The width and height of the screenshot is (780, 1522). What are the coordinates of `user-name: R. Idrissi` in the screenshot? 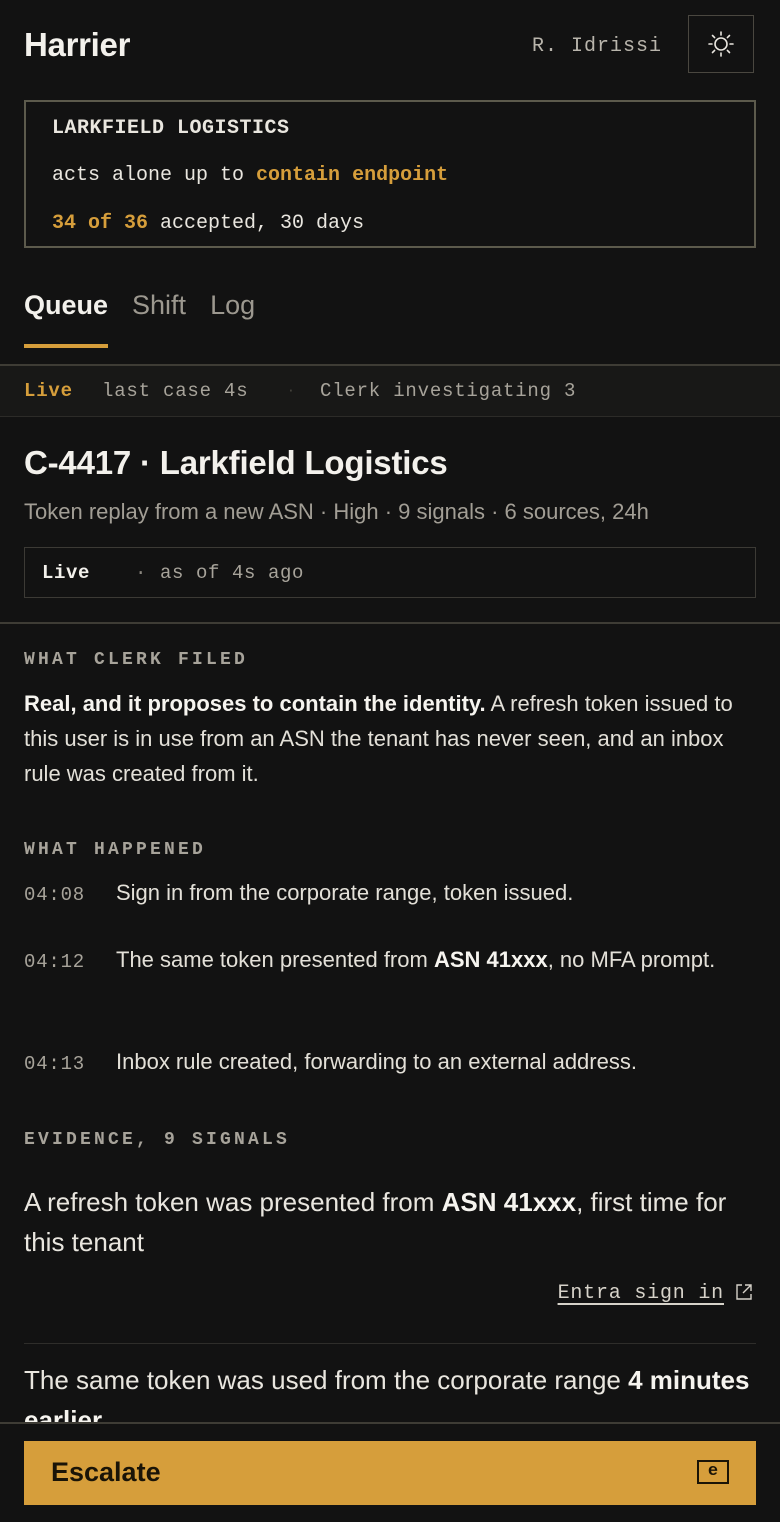 It's located at (597, 46).